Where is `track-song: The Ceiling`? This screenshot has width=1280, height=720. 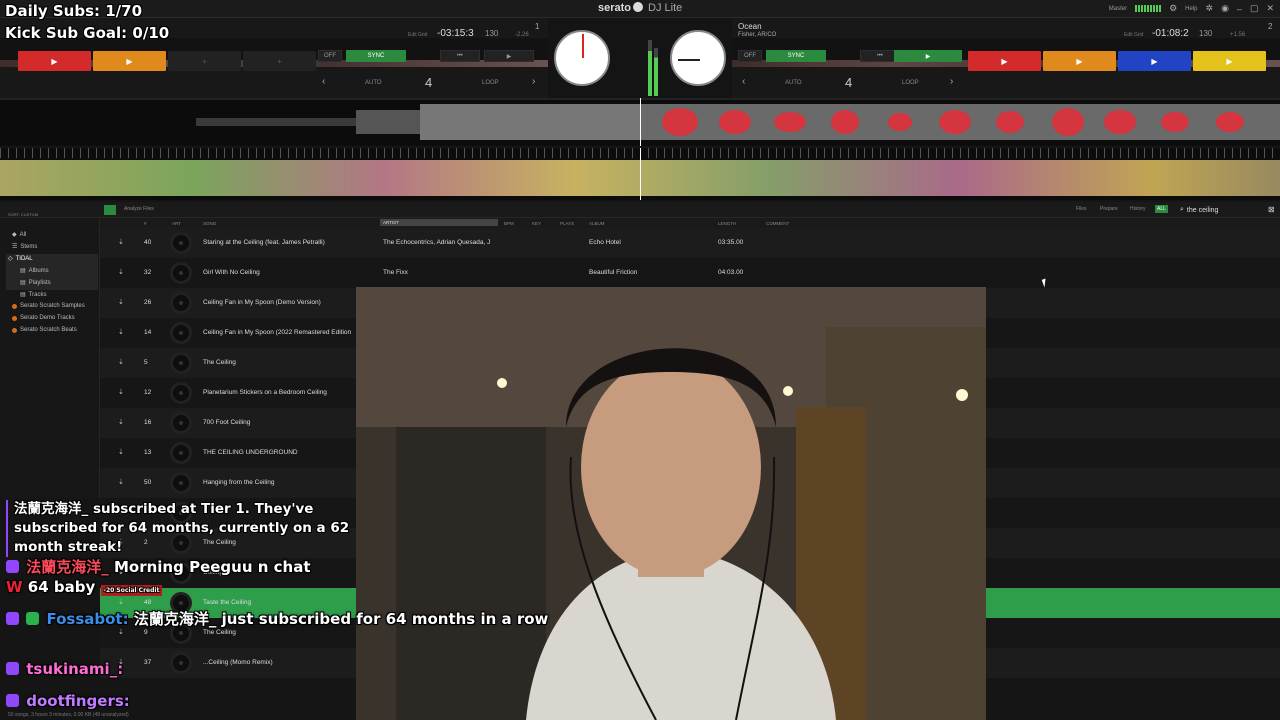
track-song: The Ceiling is located at coordinates (219, 362).